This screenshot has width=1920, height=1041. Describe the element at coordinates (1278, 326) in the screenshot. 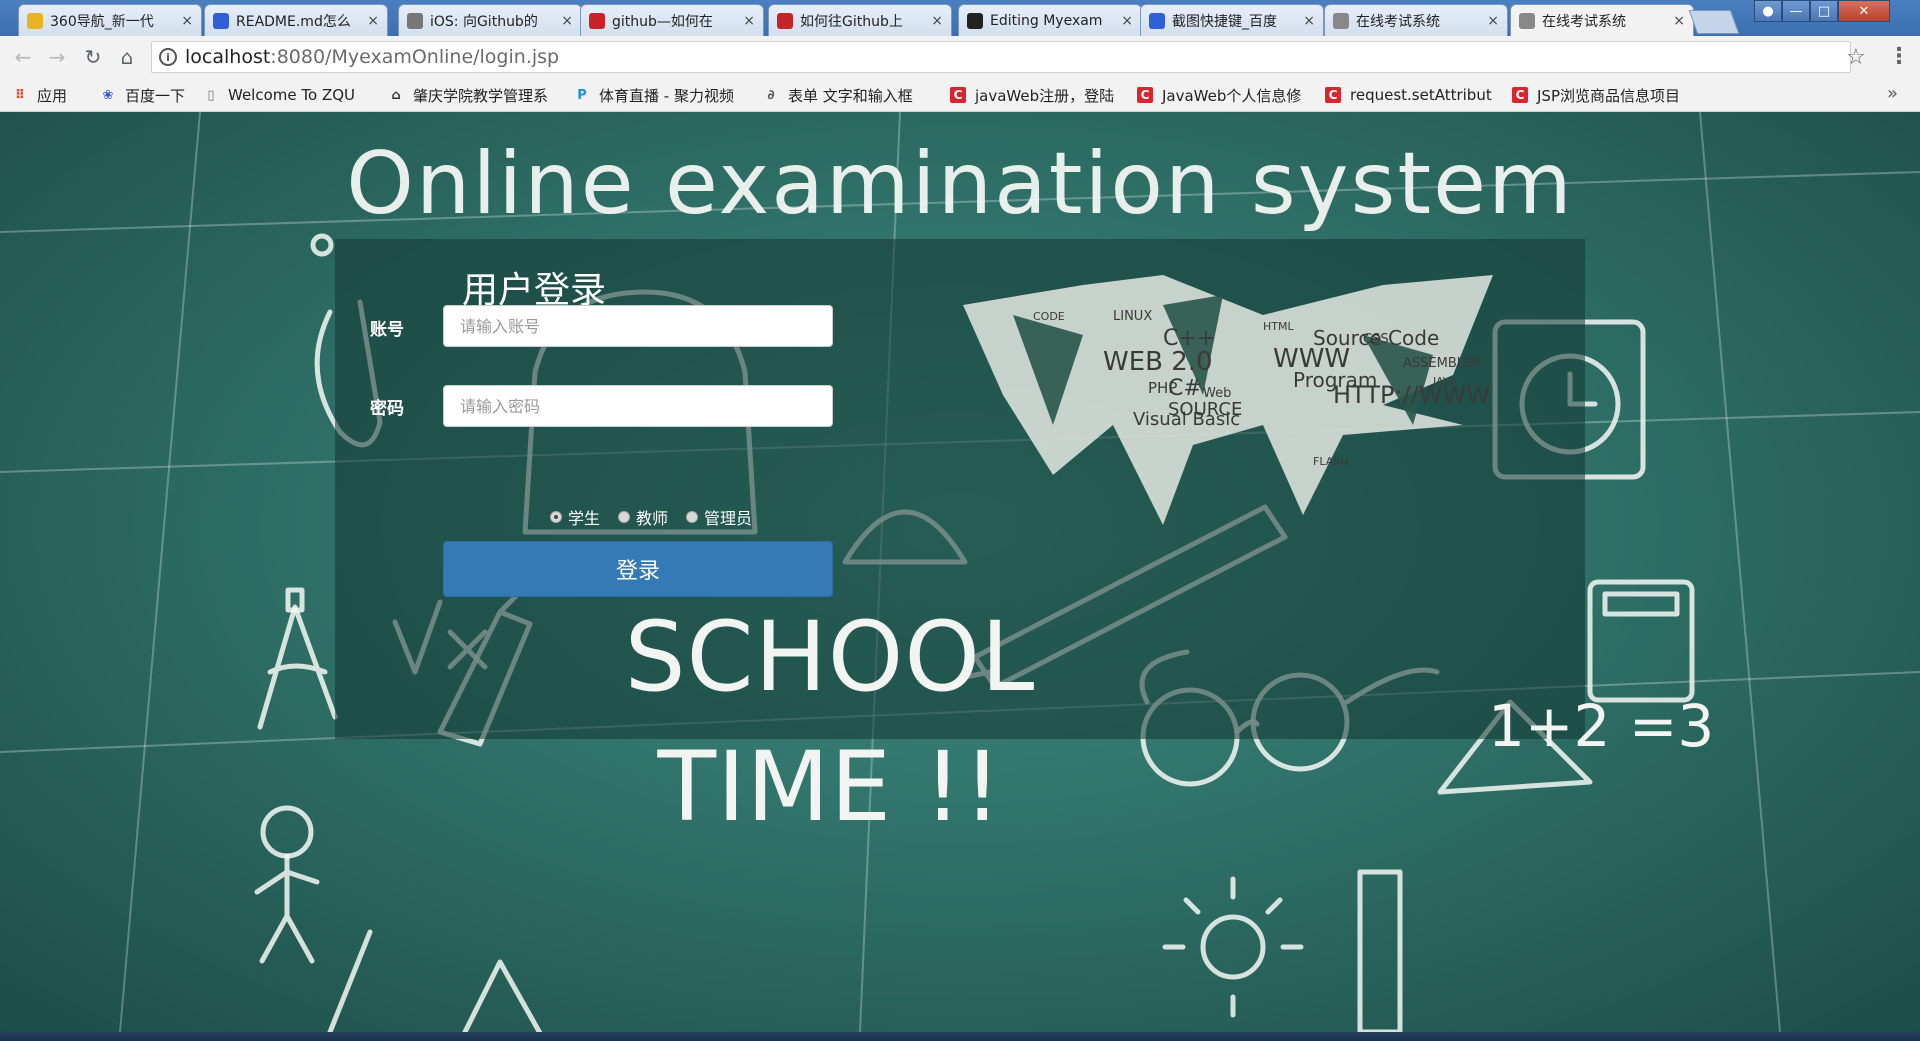

I see `collage-word: HTML` at that location.